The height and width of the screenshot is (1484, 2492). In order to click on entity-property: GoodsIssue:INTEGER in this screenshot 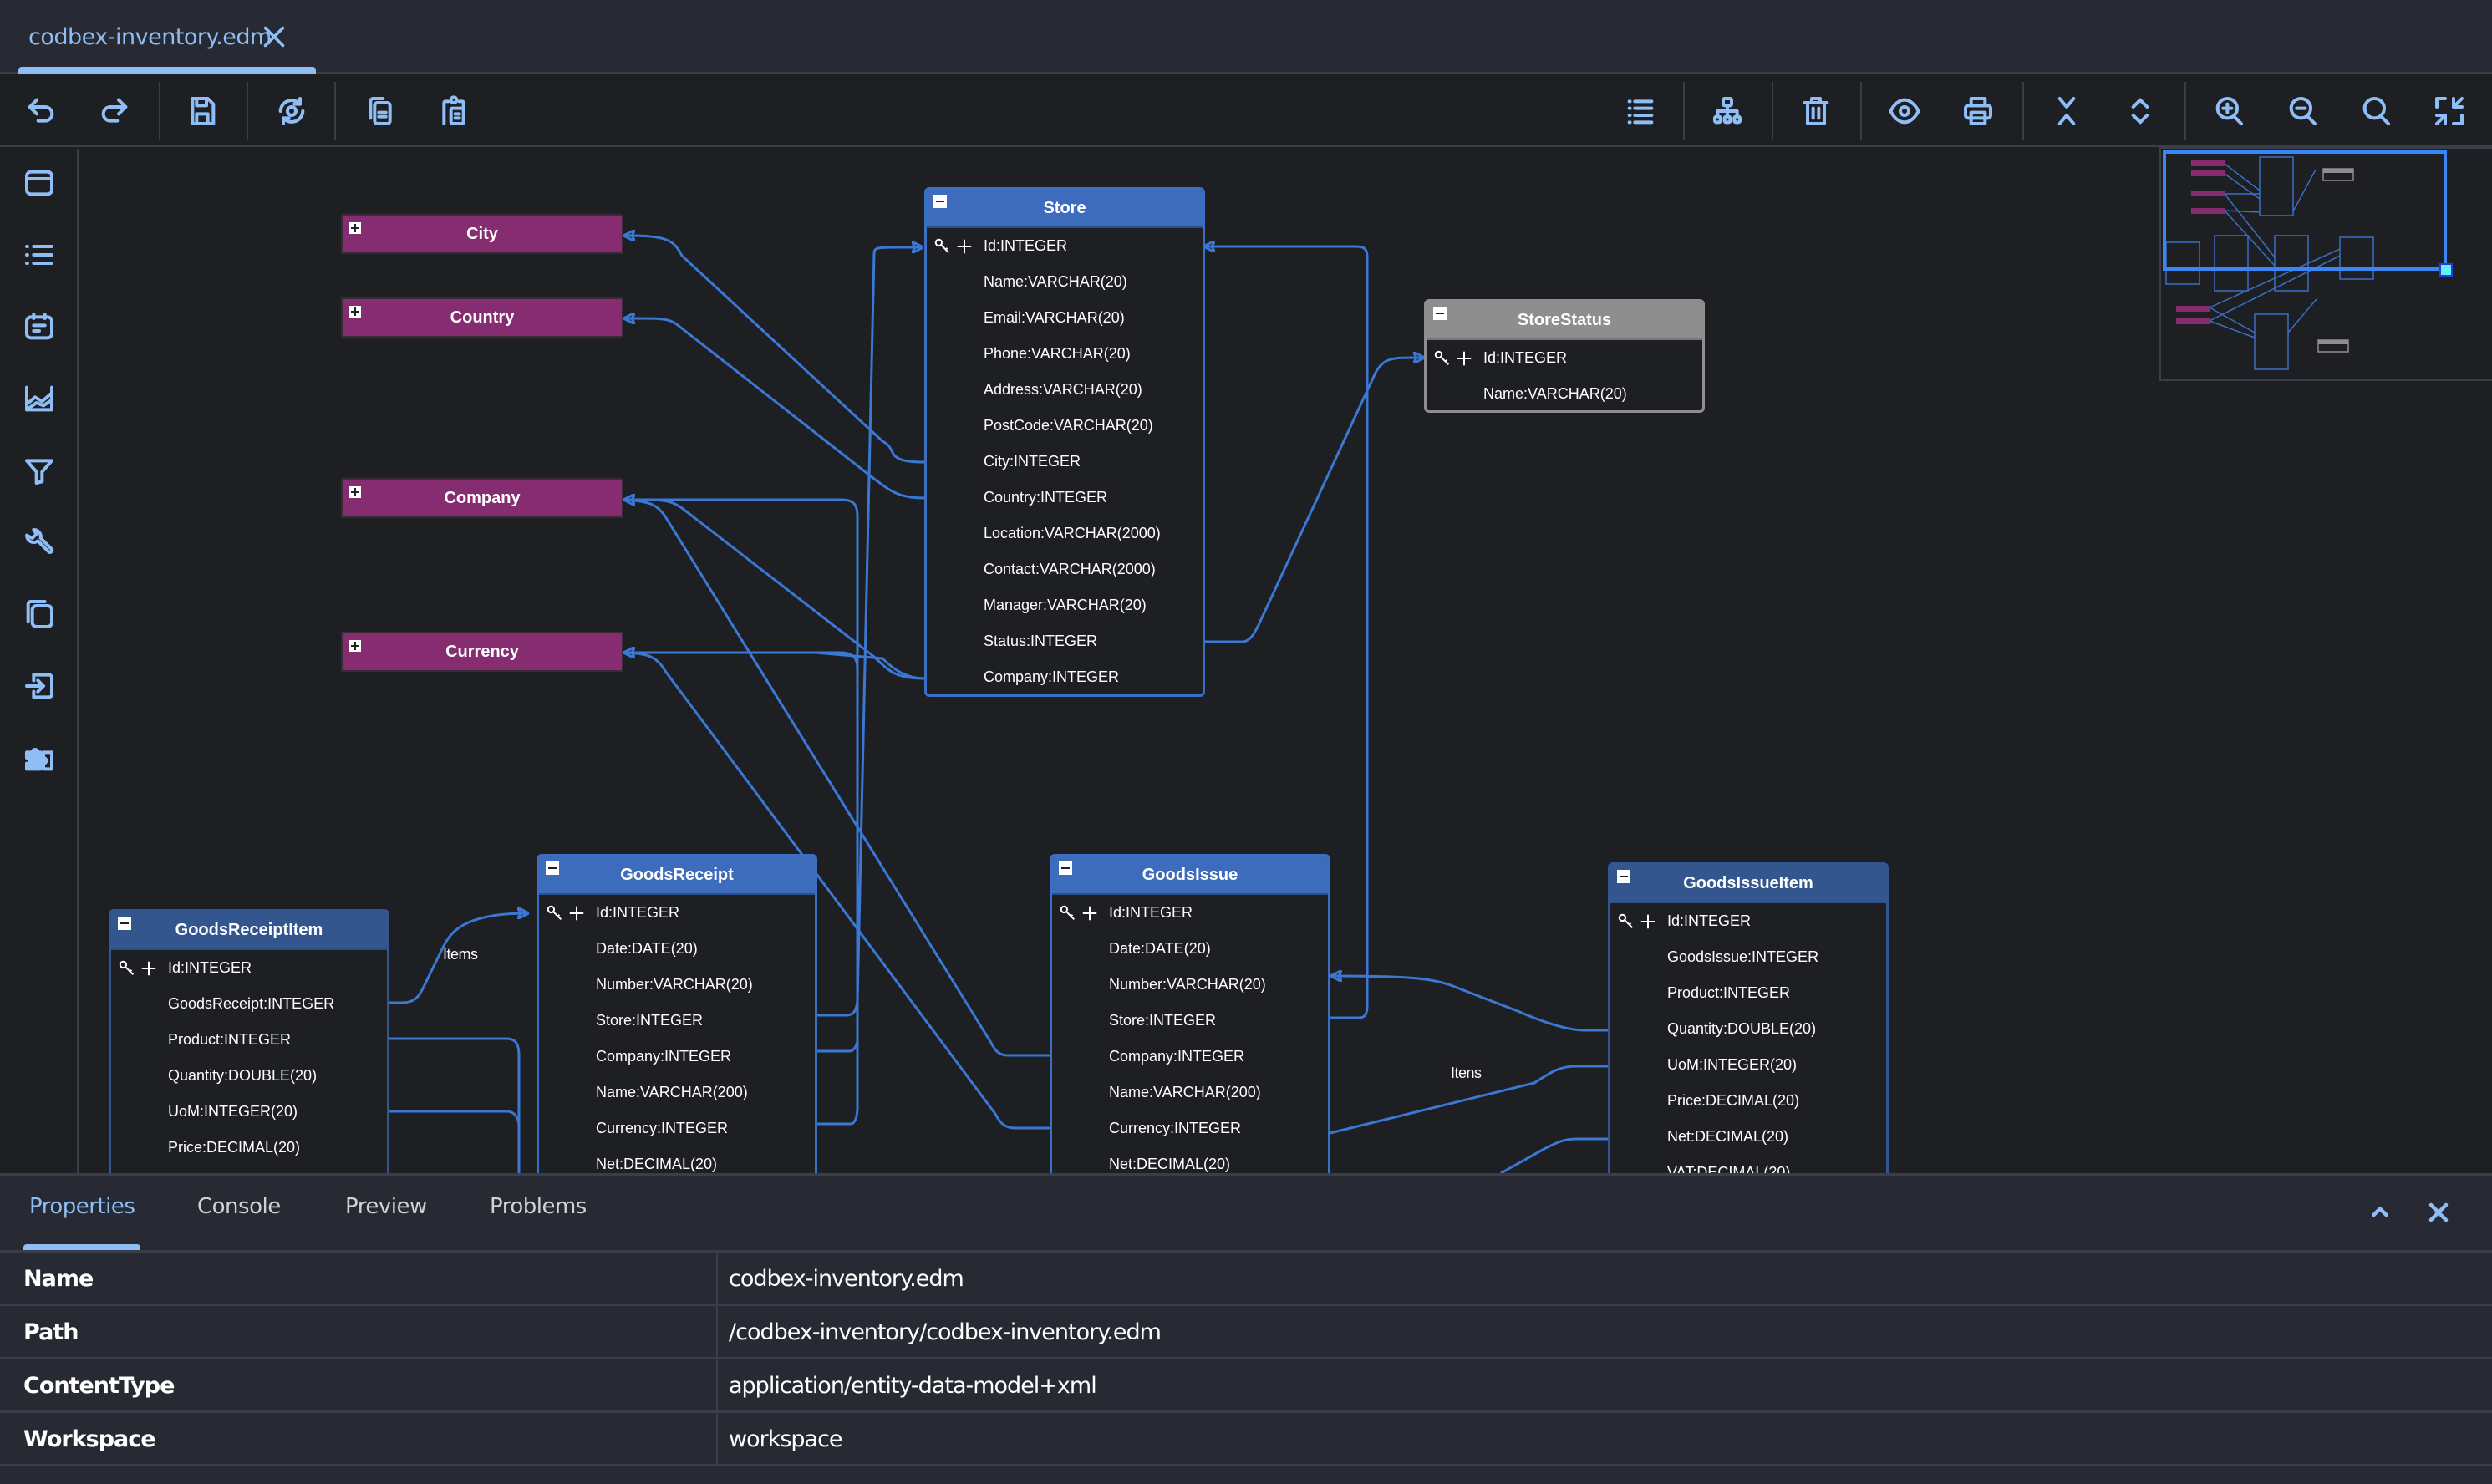, I will do `click(1748, 957)`.